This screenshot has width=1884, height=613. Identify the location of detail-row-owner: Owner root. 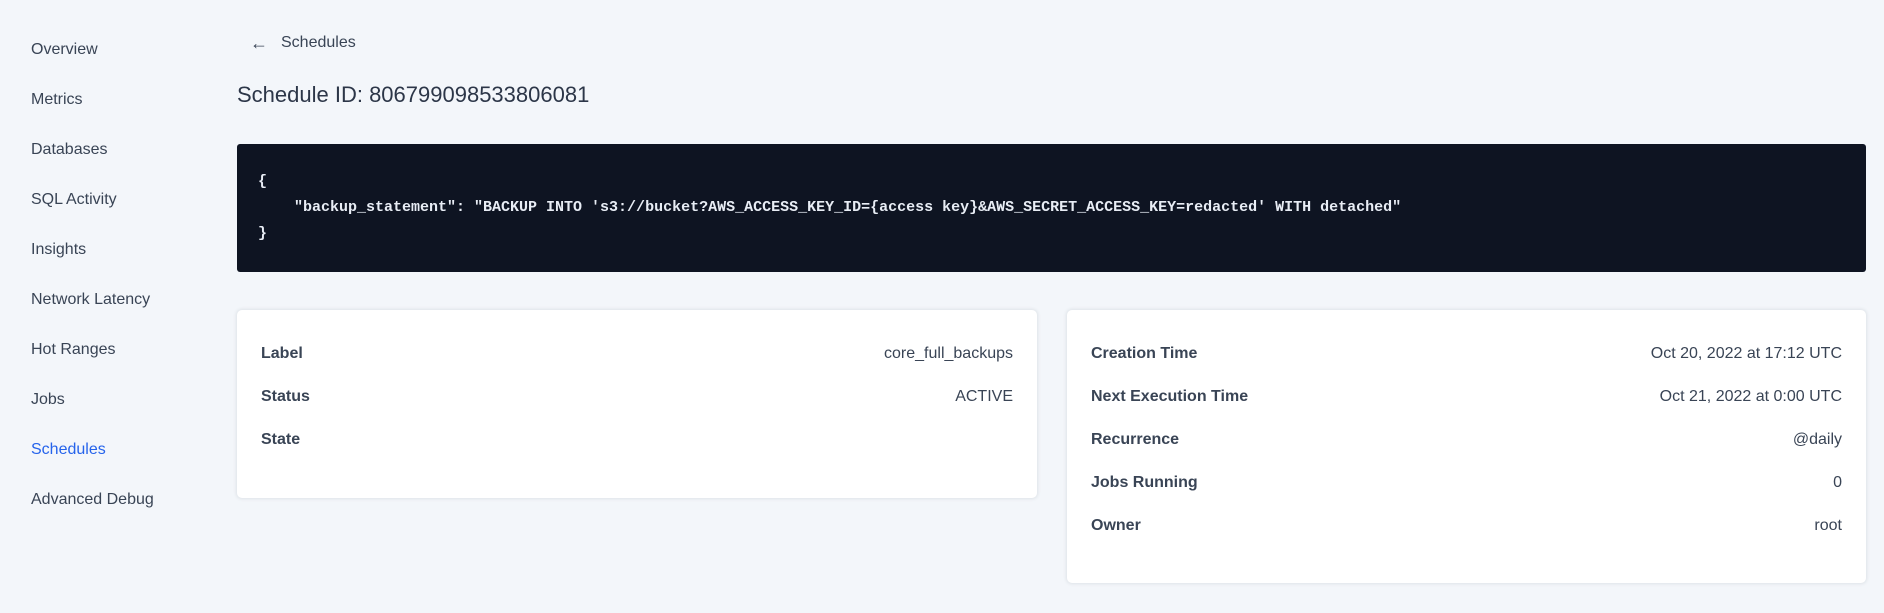
(1466, 525).